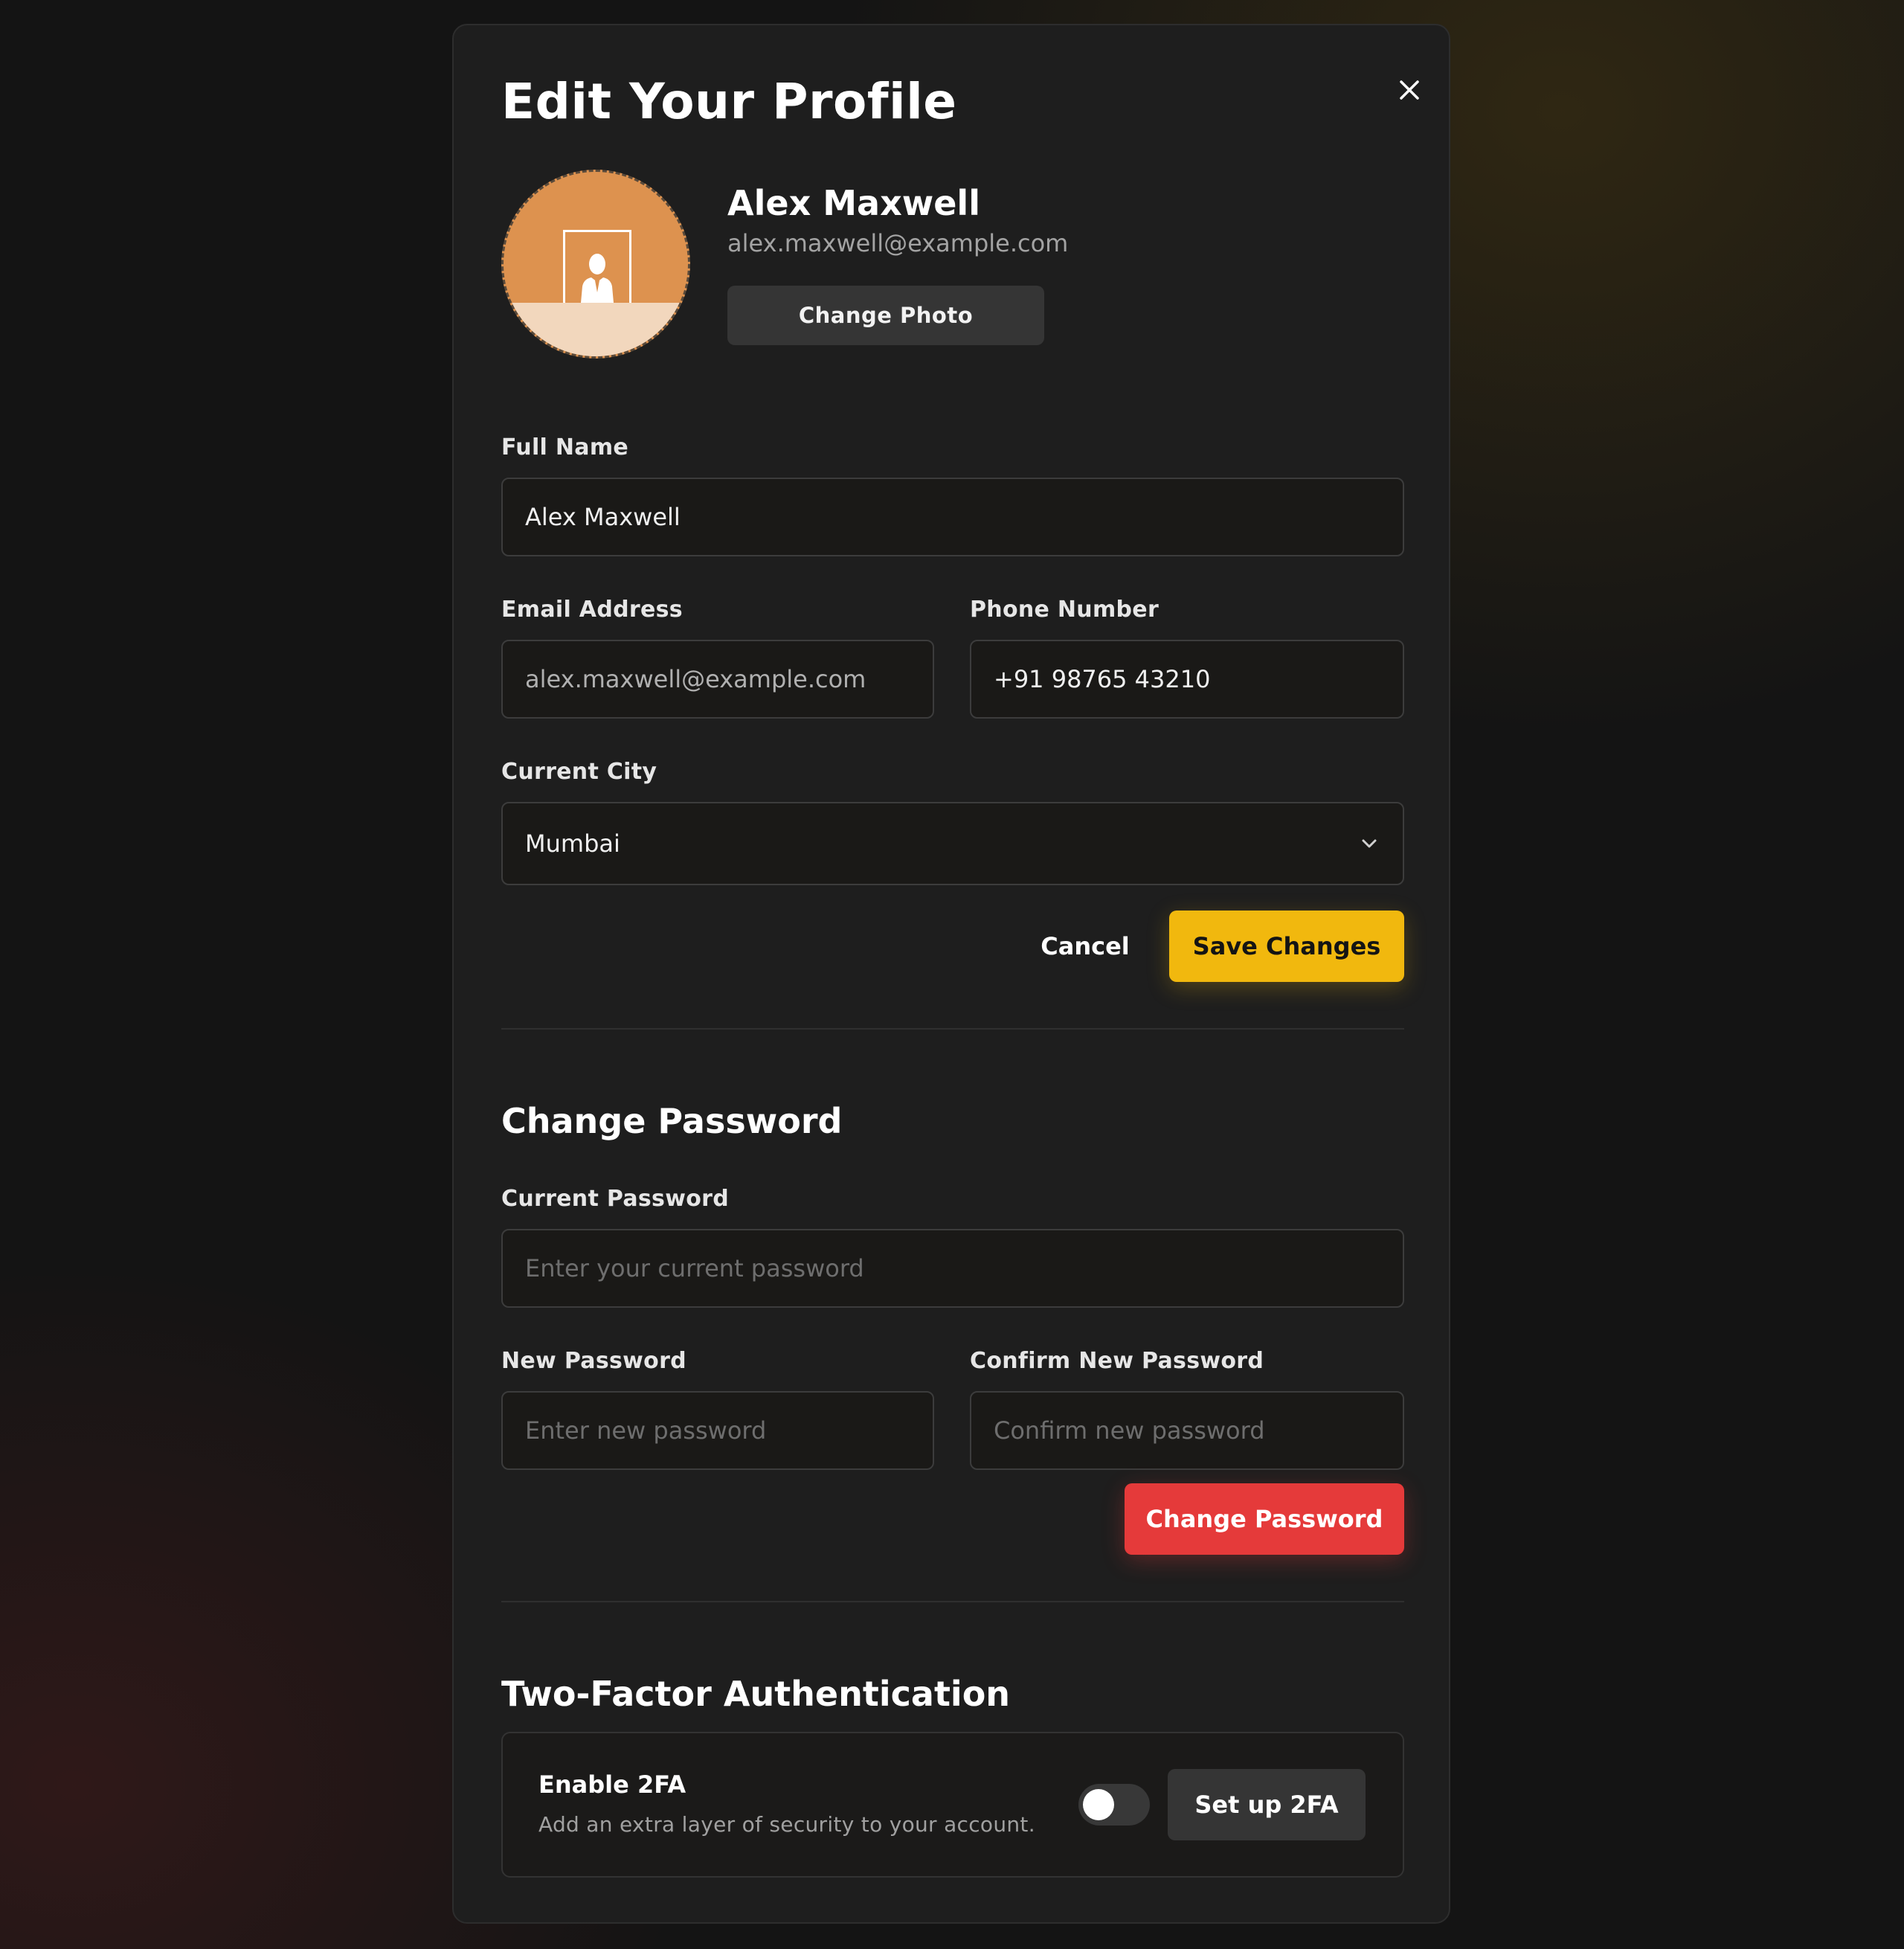  What do you see at coordinates (1287, 946) in the screenshot?
I see `save-changes-button: Save Changes` at bounding box center [1287, 946].